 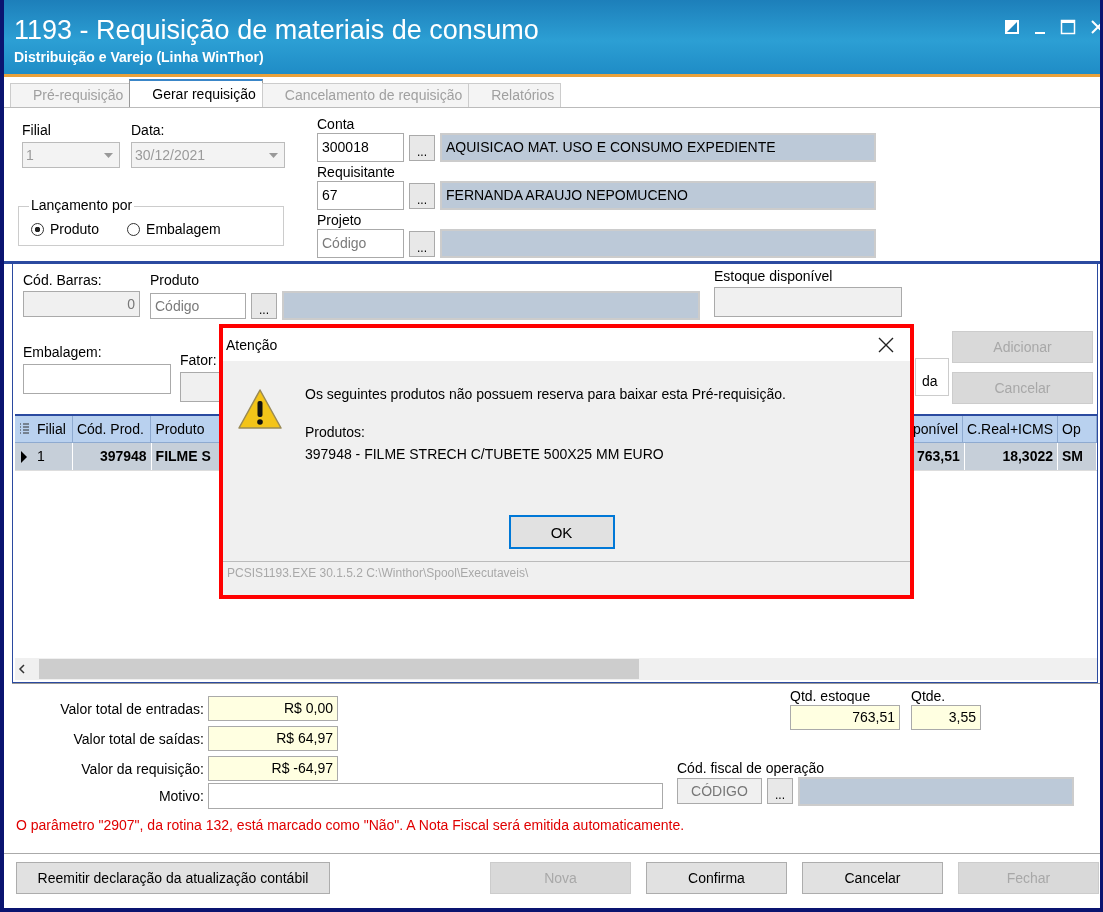 What do you see at coordinates (566, 572) in the screenshot?
I see `dialog-status: PCSIS1193.EXE 30.1.5.2 C:\Winthor\Spool\Executaveis\` at bounding box center [566, 572].